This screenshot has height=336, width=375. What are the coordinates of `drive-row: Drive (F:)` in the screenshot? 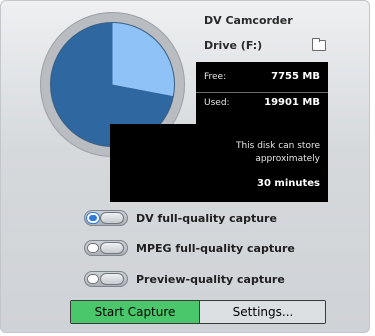 It's located at (266, 45).